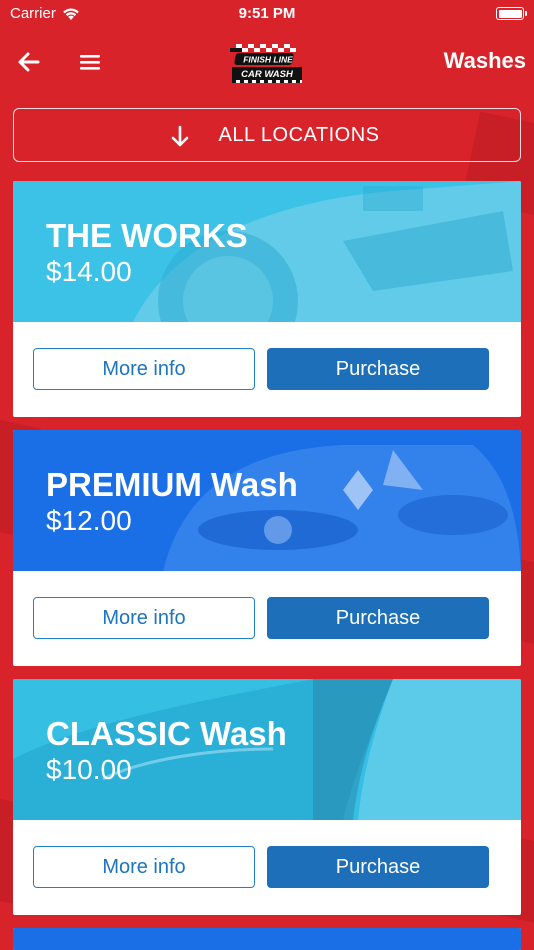 The width and height of the screenshot is (534, 950). What do you see at coordinates (89, 520) in the screenshot?
I see `wash-price: $12.00` at bounding box center [89, 520].